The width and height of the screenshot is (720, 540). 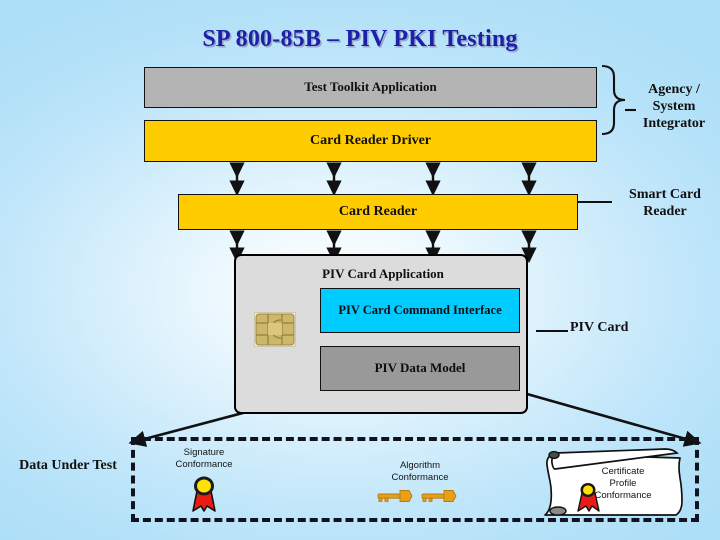 I want to click on certificate-profile-line-1: Certificate, so click(x=623, y=471).